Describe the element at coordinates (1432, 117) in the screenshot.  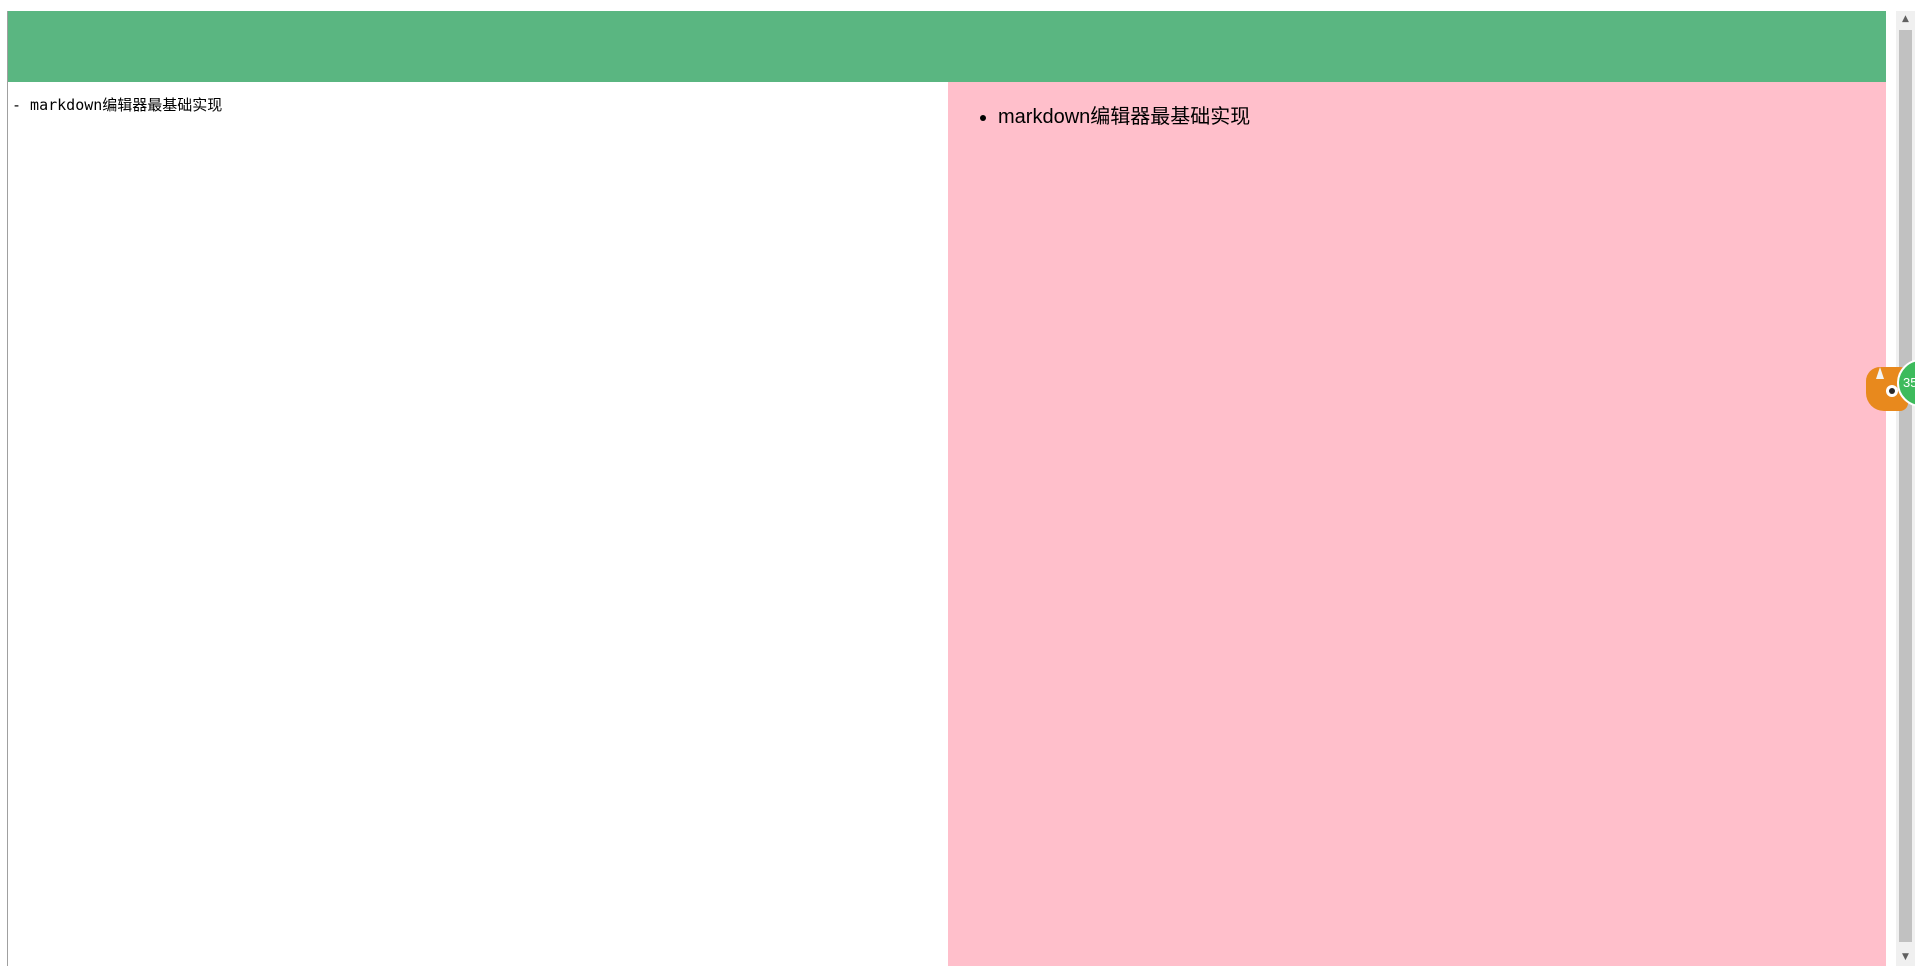
I see `preview-list-item: markdown编辑器最基础实现` at that location.